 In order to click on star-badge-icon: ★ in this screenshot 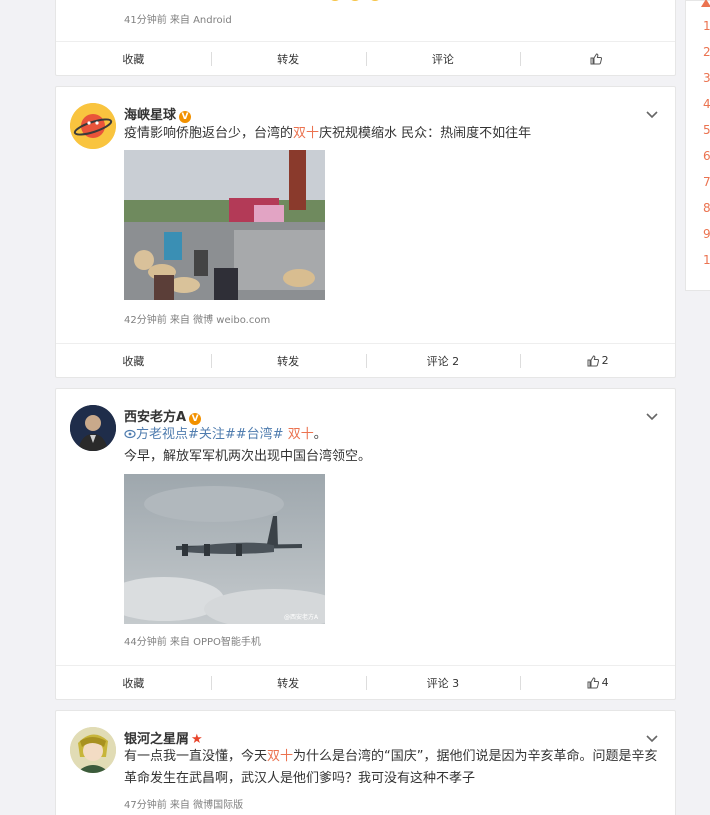, I will do `click(197, 739)`.